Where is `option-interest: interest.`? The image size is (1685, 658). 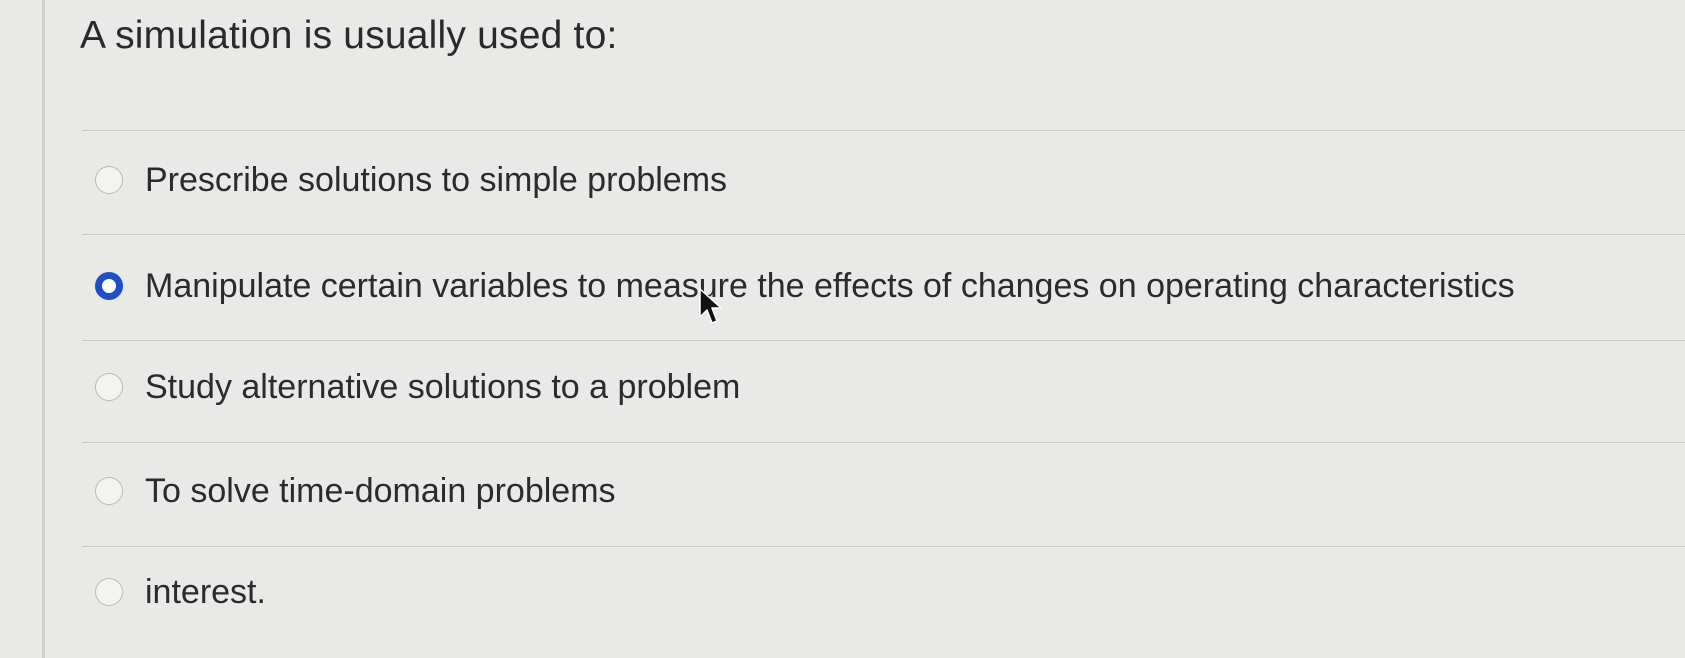
option-interest: interest. is located at coordinates (180, 592).